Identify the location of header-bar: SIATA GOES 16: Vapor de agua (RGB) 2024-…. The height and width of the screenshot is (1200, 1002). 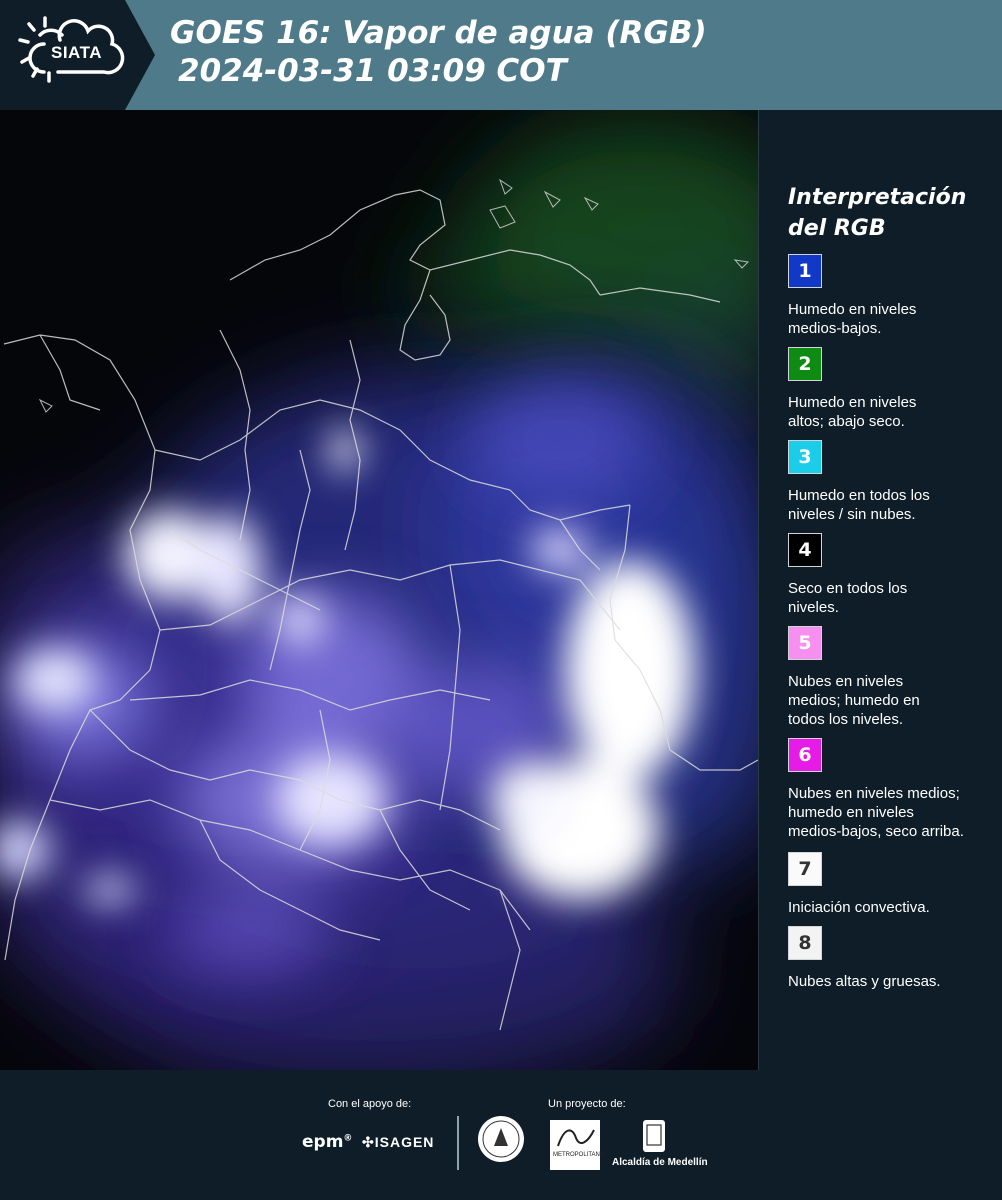
(501, 55).